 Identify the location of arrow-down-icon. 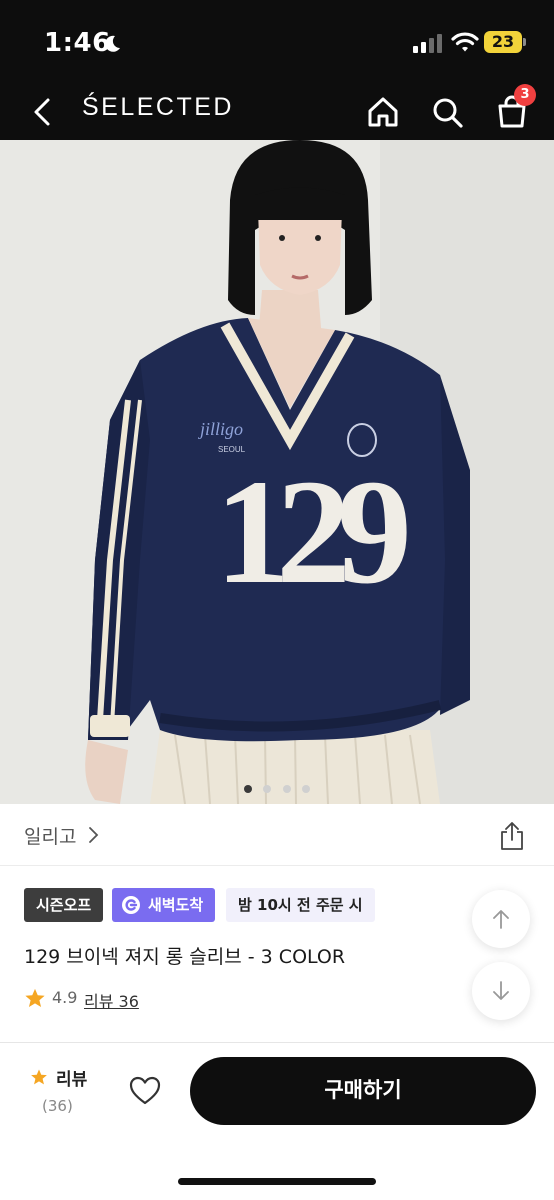
(501, 990).